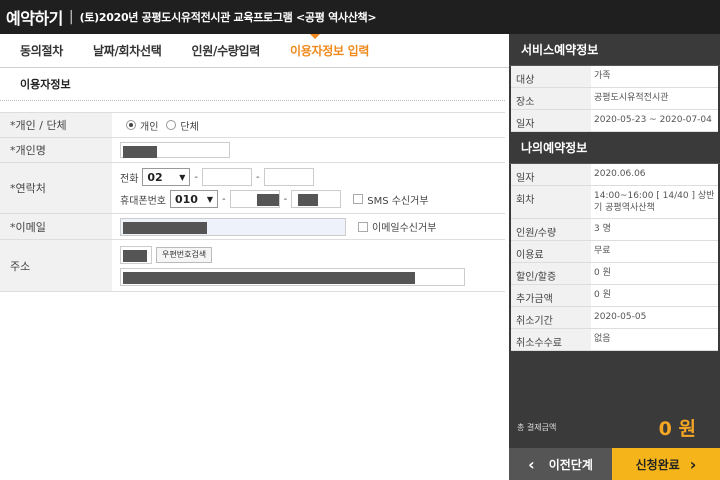 The image size is (720, 480). What do you see at coordinates (254, 199) in the screenshot?
I see `mobile-middle-input` at bounding box center [254, 199].